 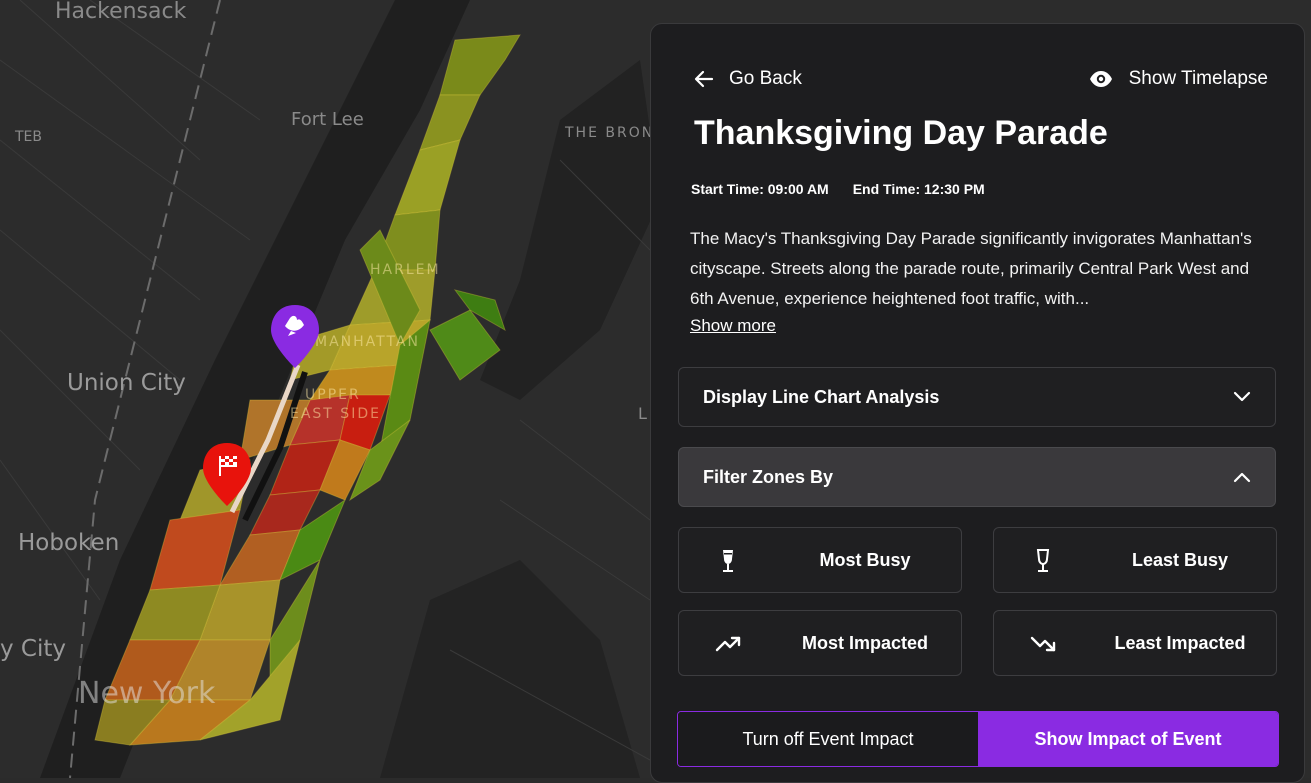 I want to click on event-times: Start Time: 09:00 AM End Time: 12:30 PM, so click(x=838, y=189).